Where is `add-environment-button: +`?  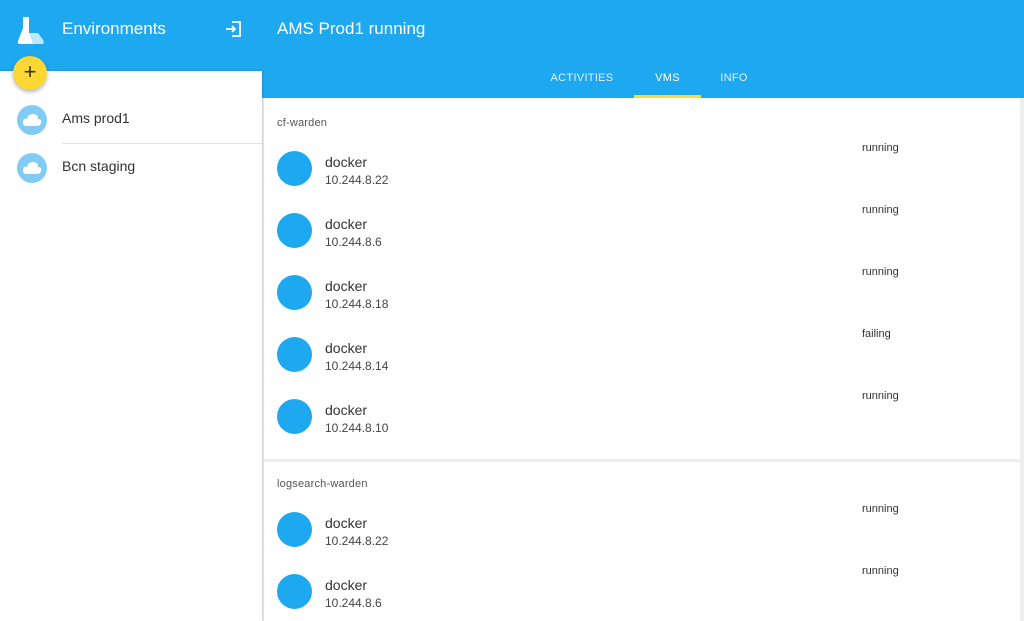
add-environment-button: + is located at coordinates (30, 73).